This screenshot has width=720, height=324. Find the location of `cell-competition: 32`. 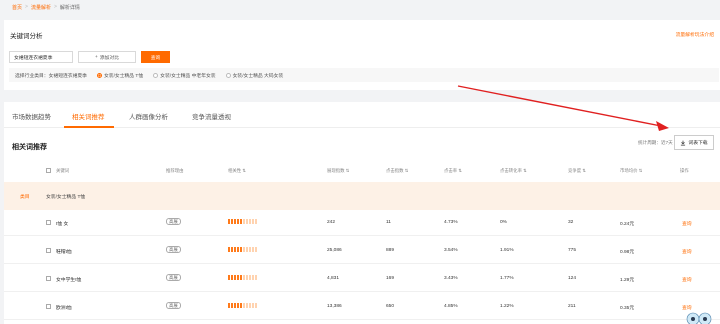

cell-competition: 32 is located at coordinates (571, 222).